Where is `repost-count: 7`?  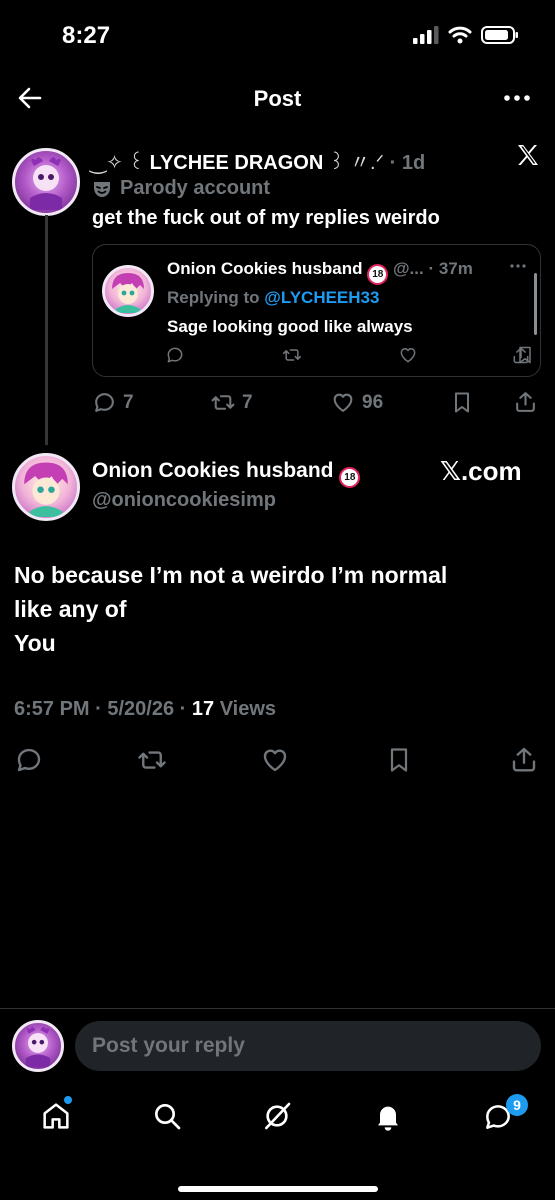
repost-count: 7 is located at coordinates (247, 402).